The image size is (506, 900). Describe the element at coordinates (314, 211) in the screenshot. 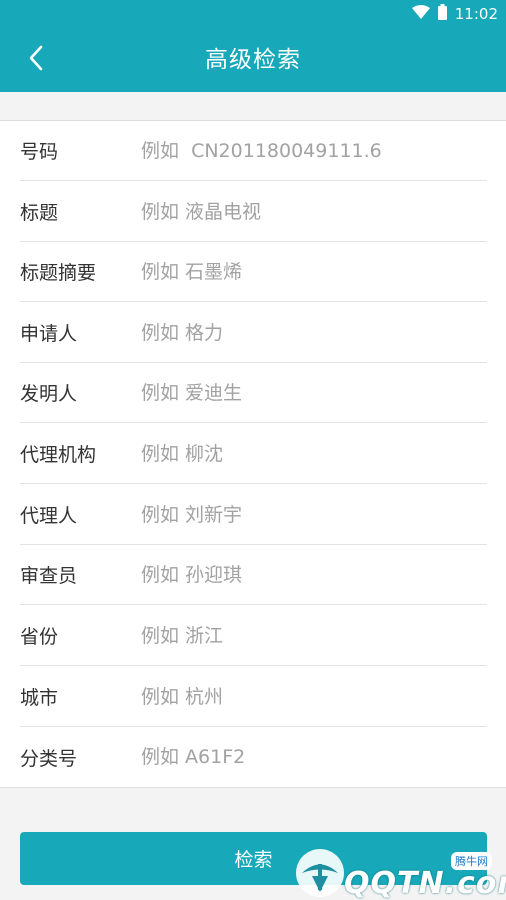

I see `title-input` at that location.